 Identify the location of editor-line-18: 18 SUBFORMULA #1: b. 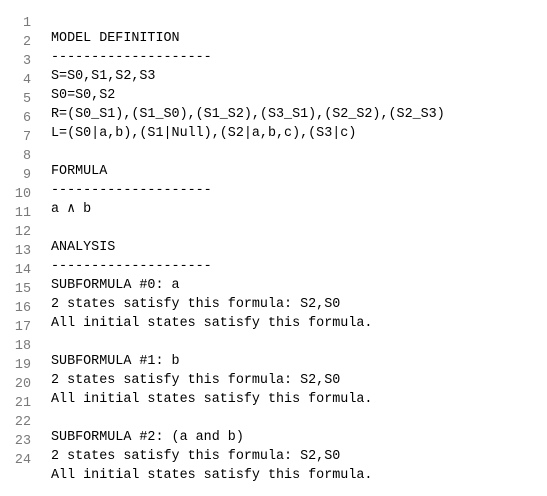
(273, 345).